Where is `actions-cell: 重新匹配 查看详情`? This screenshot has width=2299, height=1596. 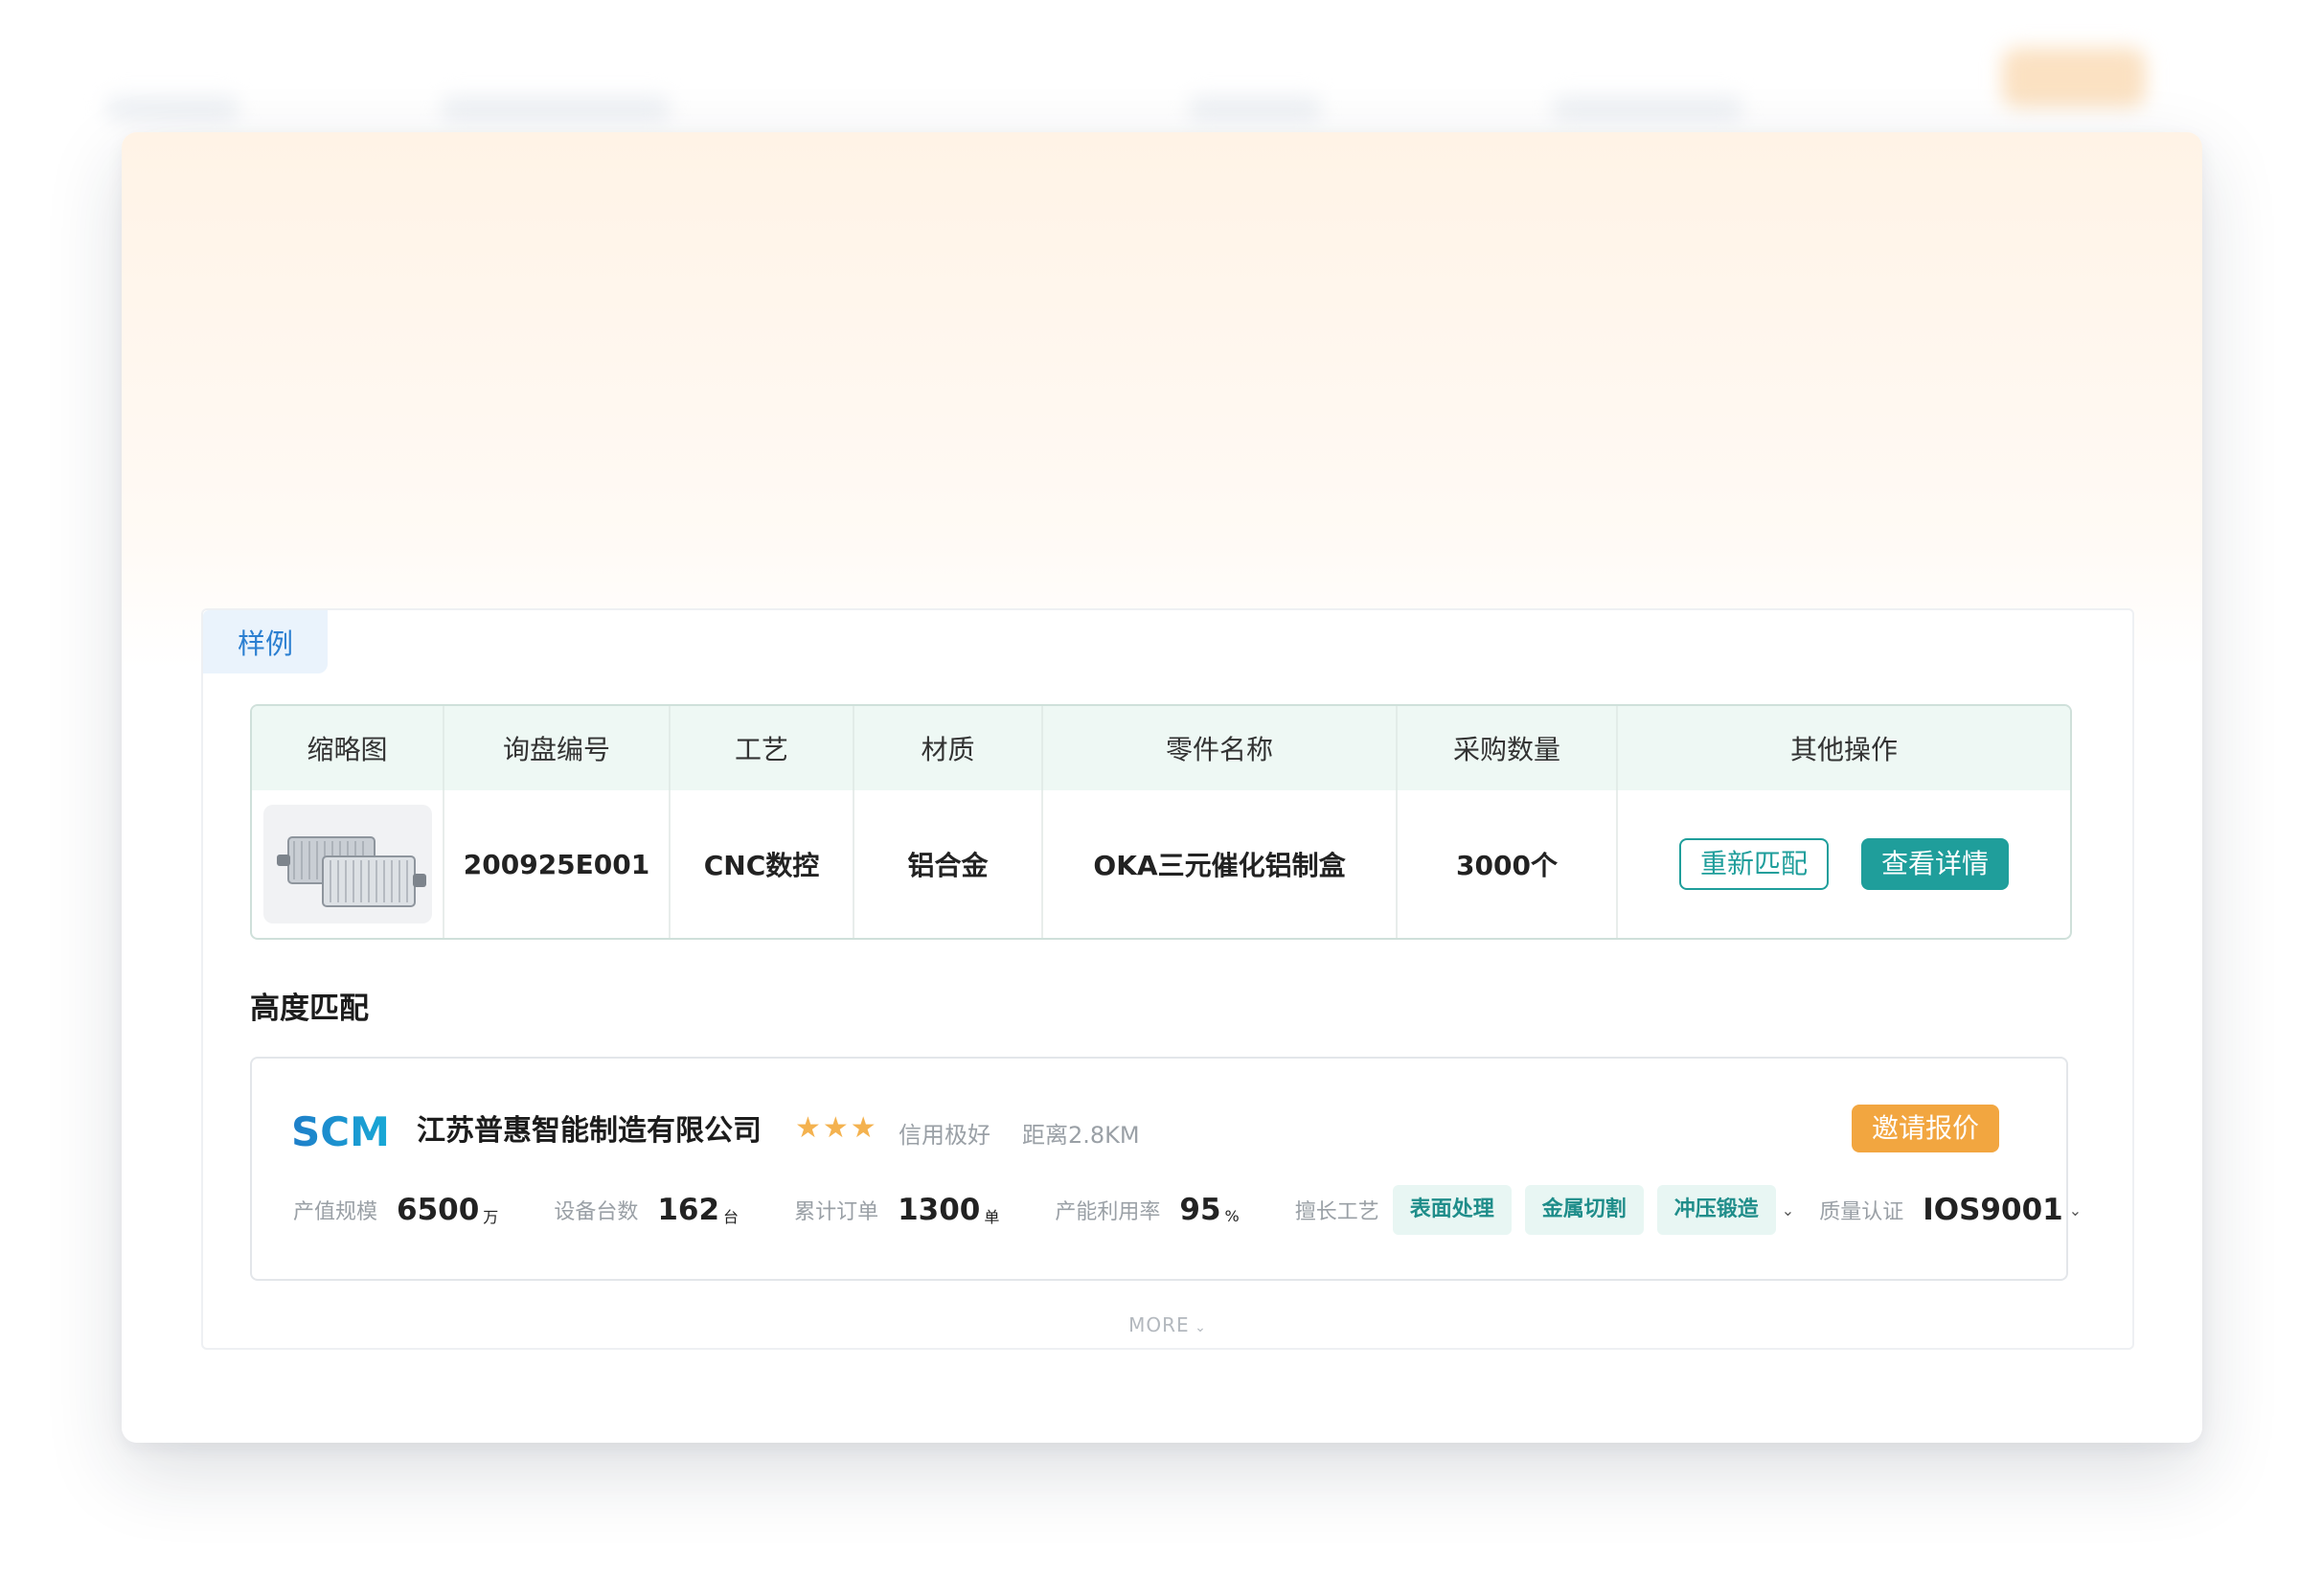
actions-cell: 重新匹配 查看详情 is located at coordinates (1843, 864).